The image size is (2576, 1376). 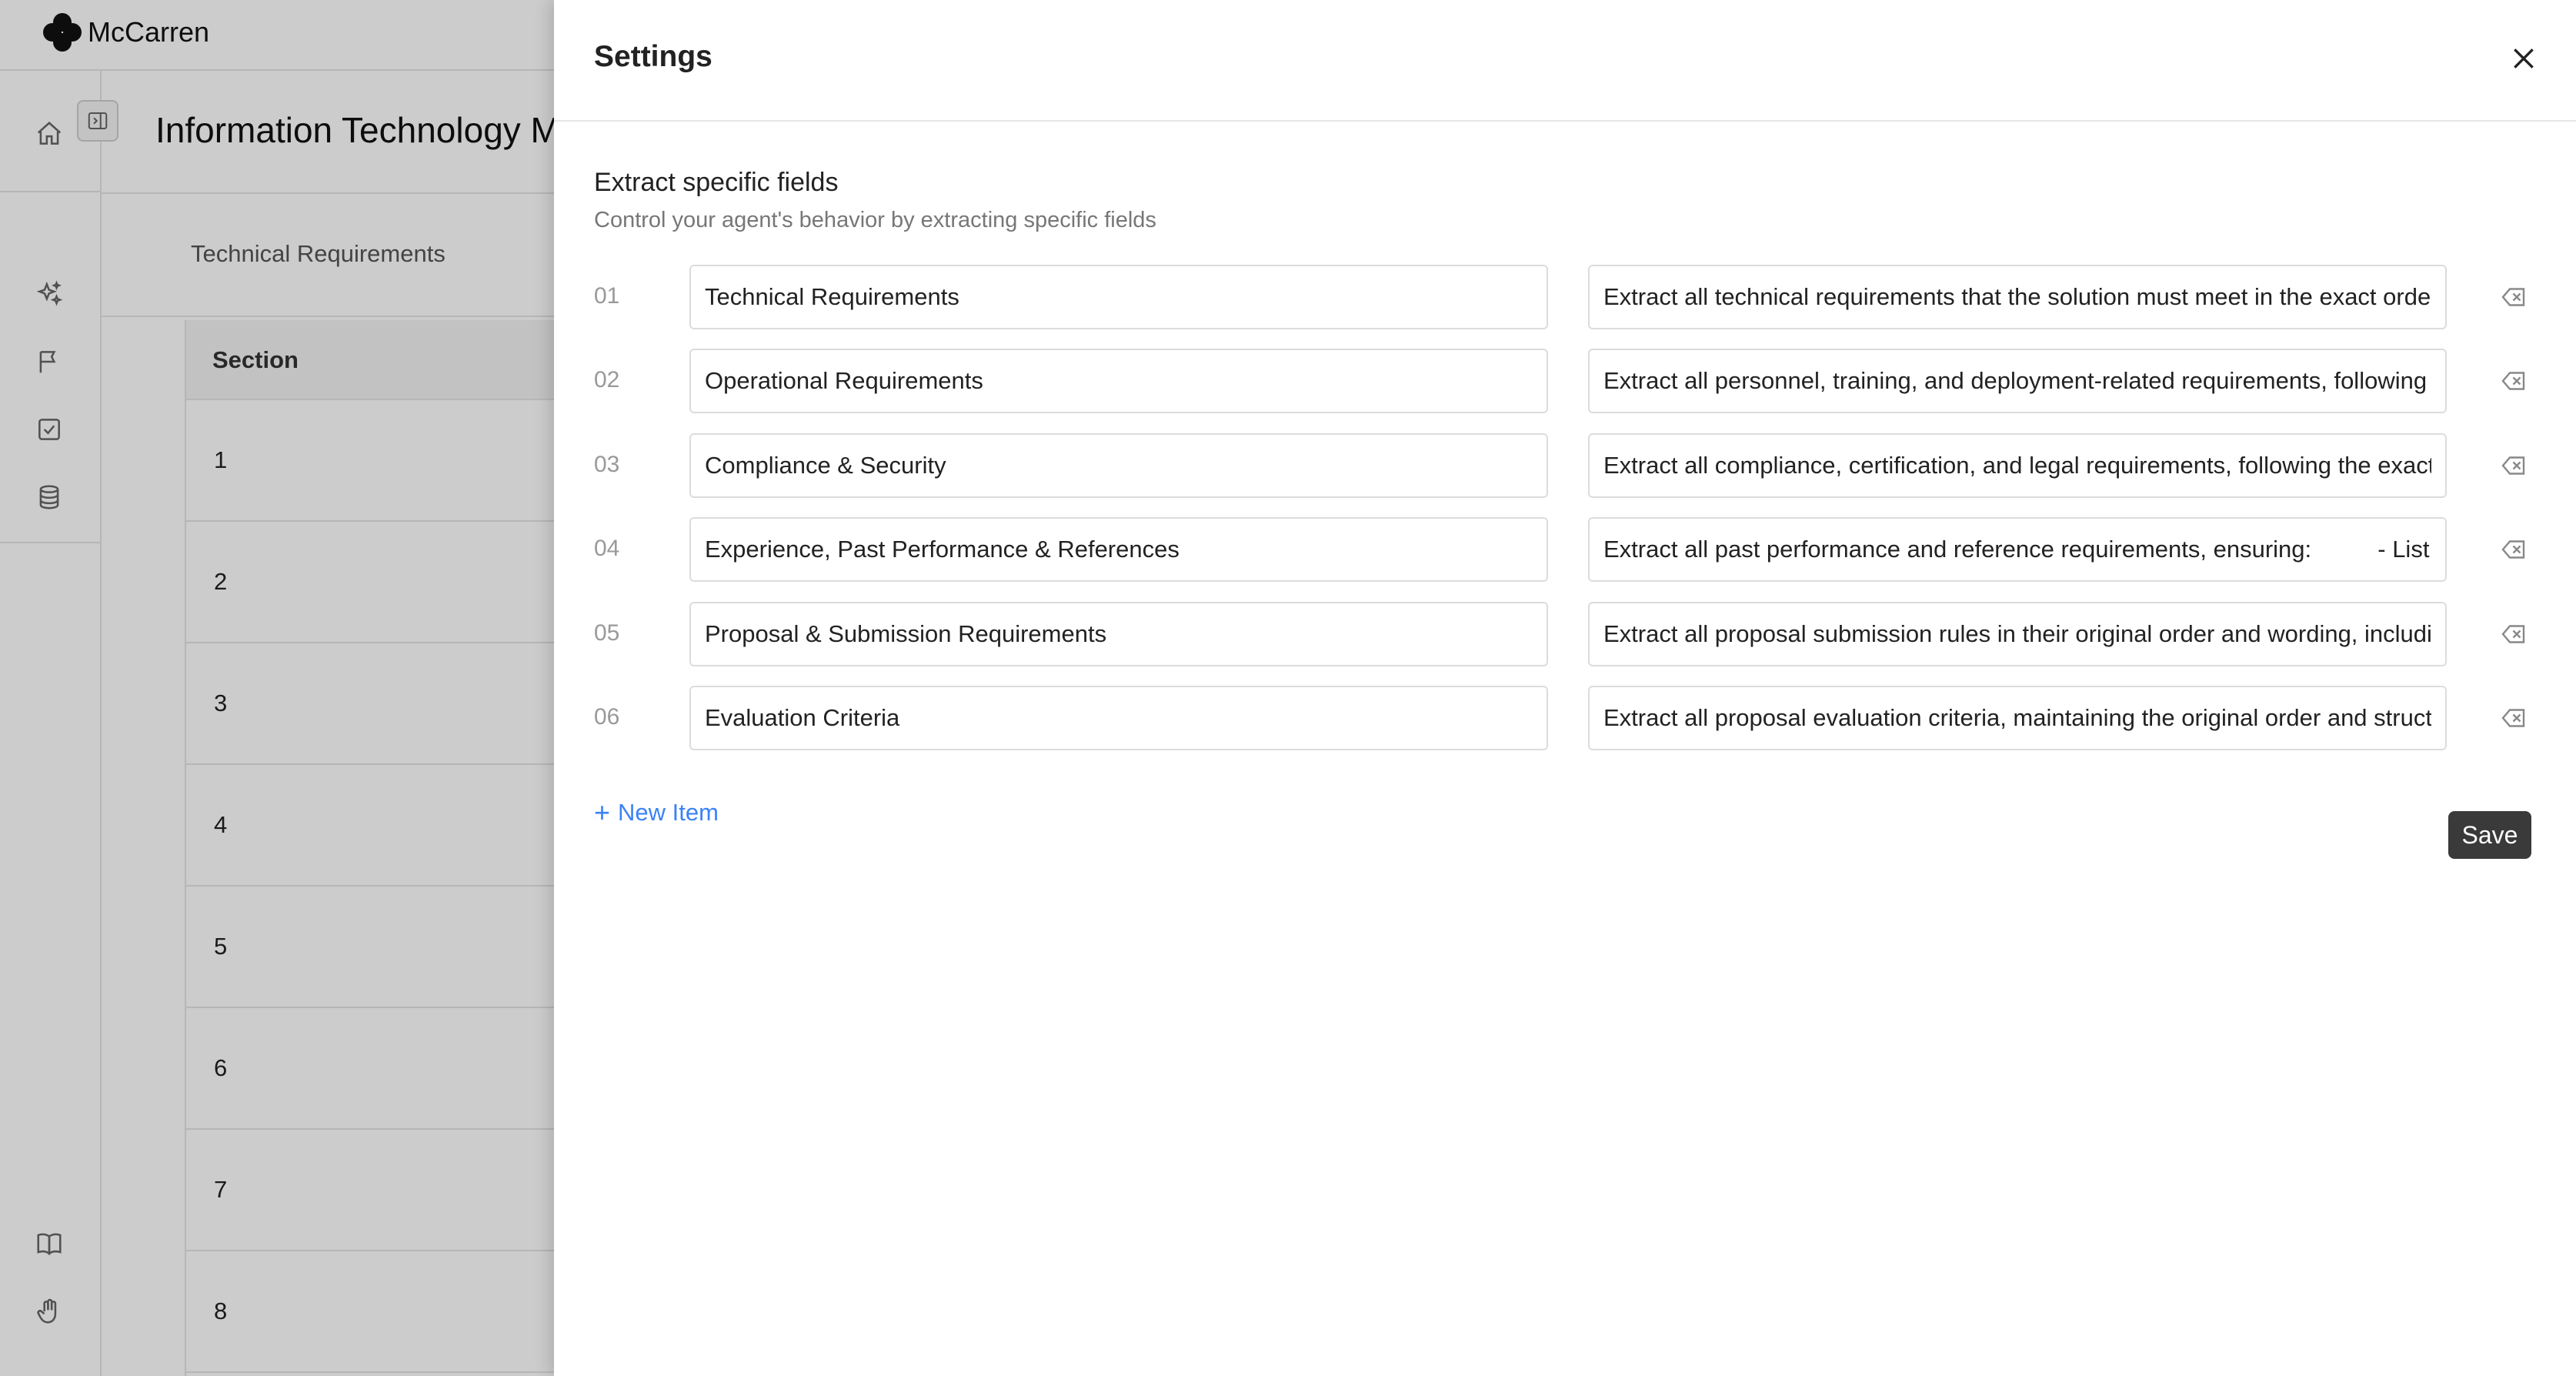 I want to click on close-icon, so click(x=2524, y=58).